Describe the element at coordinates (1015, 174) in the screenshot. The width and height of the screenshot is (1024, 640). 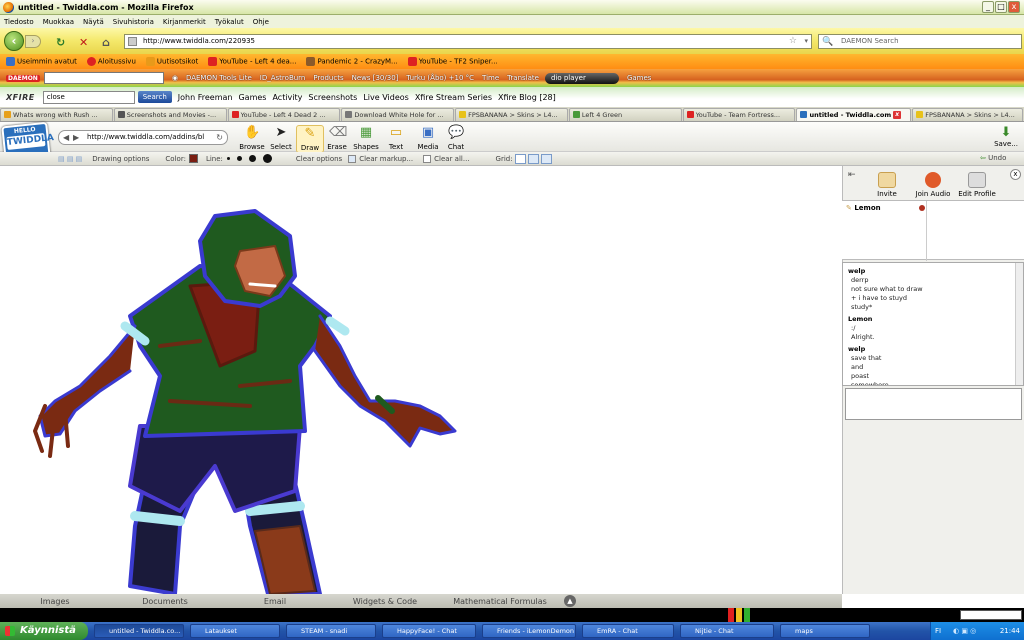
I see `close-panel-icon: x` at that location.